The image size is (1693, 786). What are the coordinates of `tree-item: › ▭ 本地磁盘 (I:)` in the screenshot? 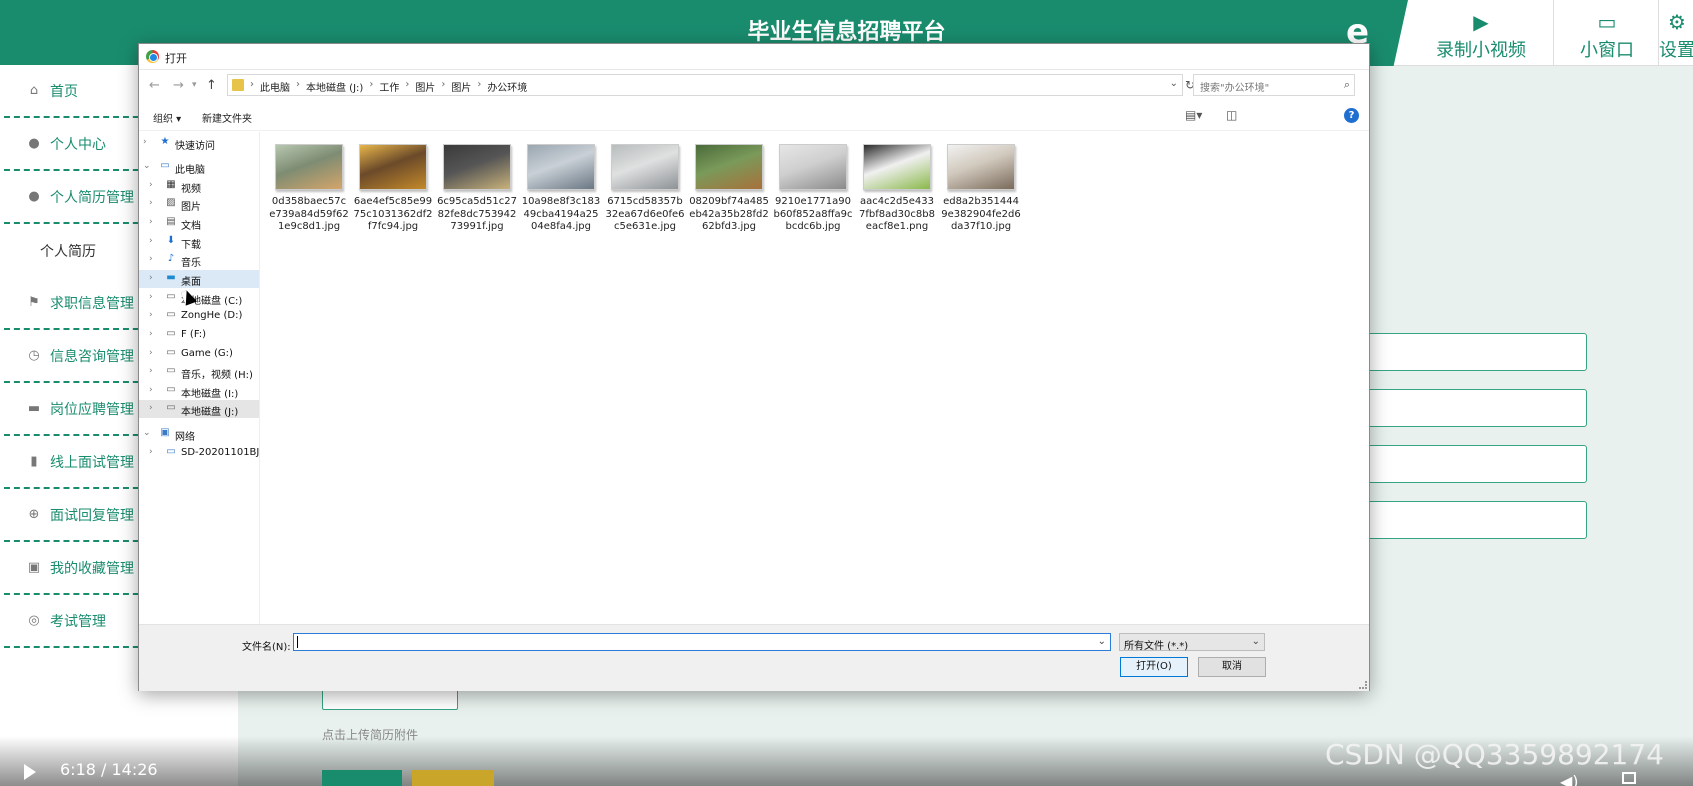 It's located at (199, 391).